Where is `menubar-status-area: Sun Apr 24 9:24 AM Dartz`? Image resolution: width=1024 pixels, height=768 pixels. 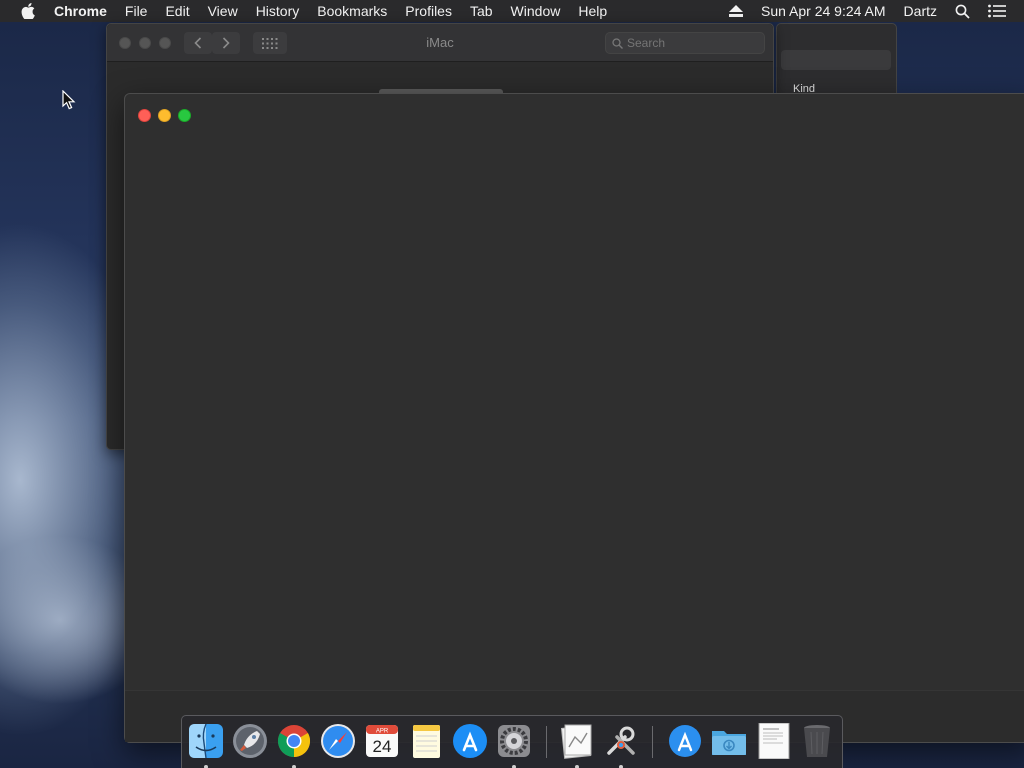 menubar-status-area: Sun Apr 24 9:24 AM Dartz is located at coordinates (876, 11).